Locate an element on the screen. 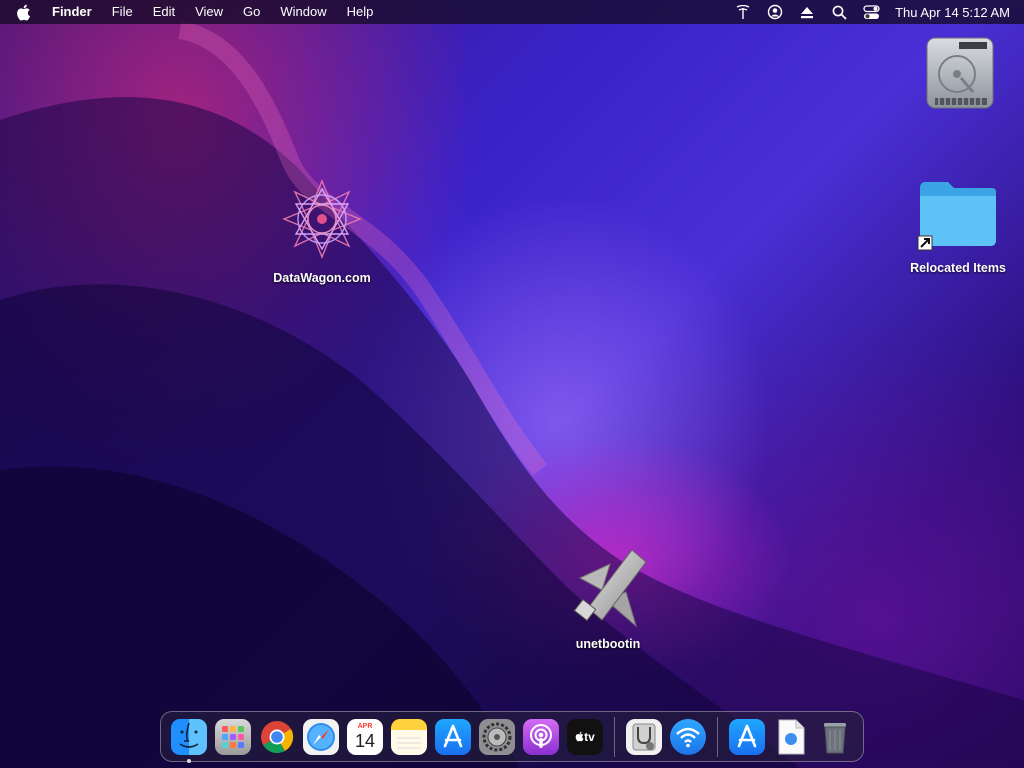 The height and width of the screenshot is (768, 1024). dock-wireless-diagnostics is located at coordinates (688, 736).